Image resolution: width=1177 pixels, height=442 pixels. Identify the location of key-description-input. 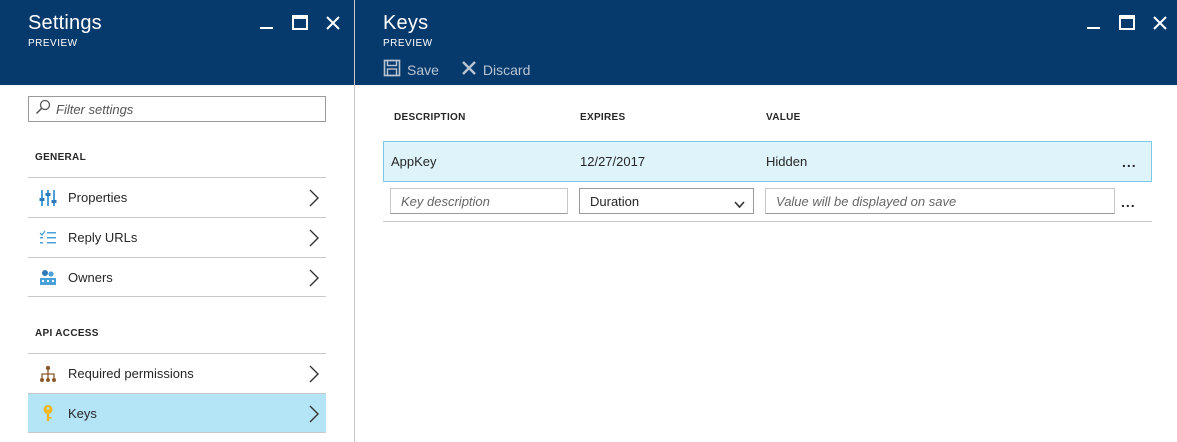
(479, 201).